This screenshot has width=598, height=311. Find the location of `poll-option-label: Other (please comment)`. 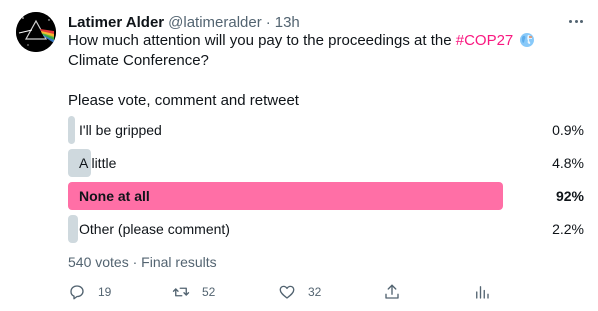

poll-option-label: Other (please comment) is located at coordinates (154, 229).